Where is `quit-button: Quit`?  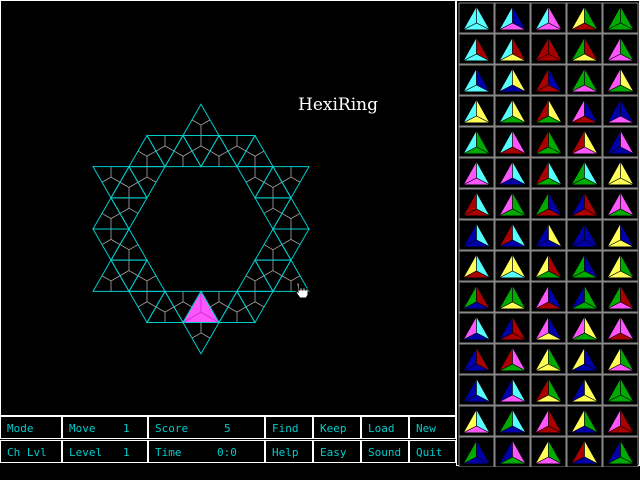 quit-button: Quit is located at coordinates (432, 451).